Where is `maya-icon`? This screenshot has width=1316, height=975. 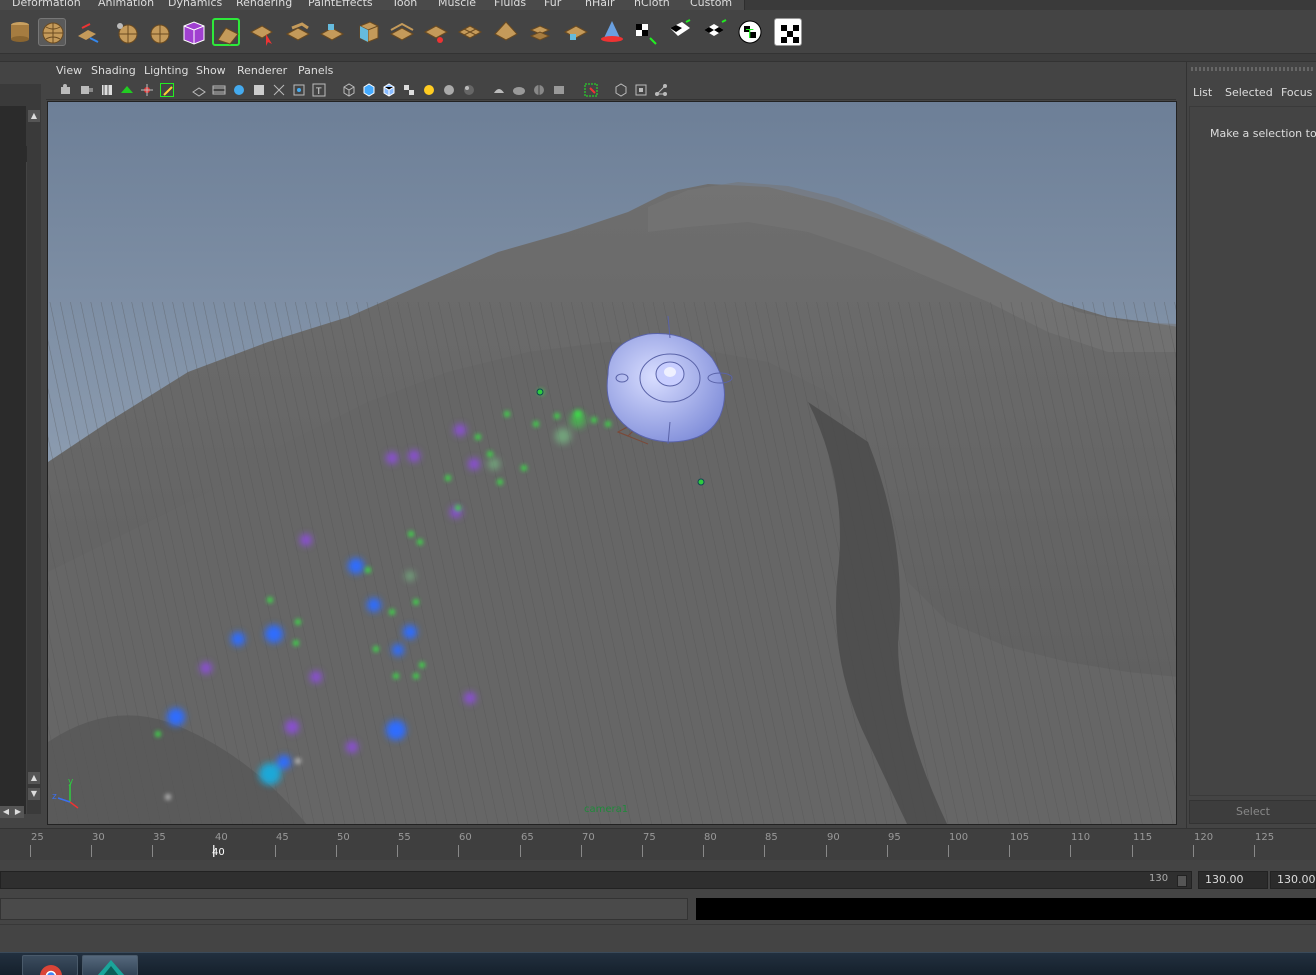 maya-icon is located at coordinates (110, 965).